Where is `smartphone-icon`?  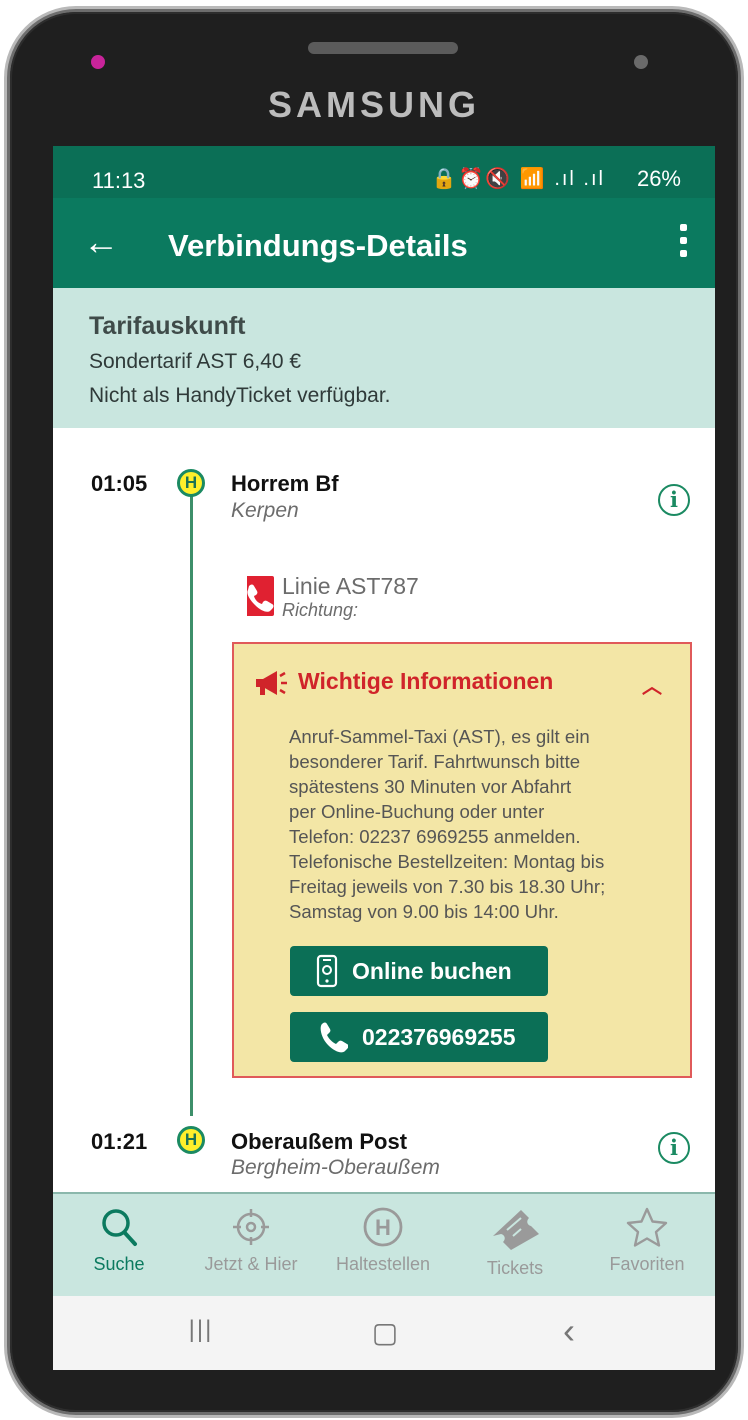 smartphone-icon is located at coordinates (327, 971).